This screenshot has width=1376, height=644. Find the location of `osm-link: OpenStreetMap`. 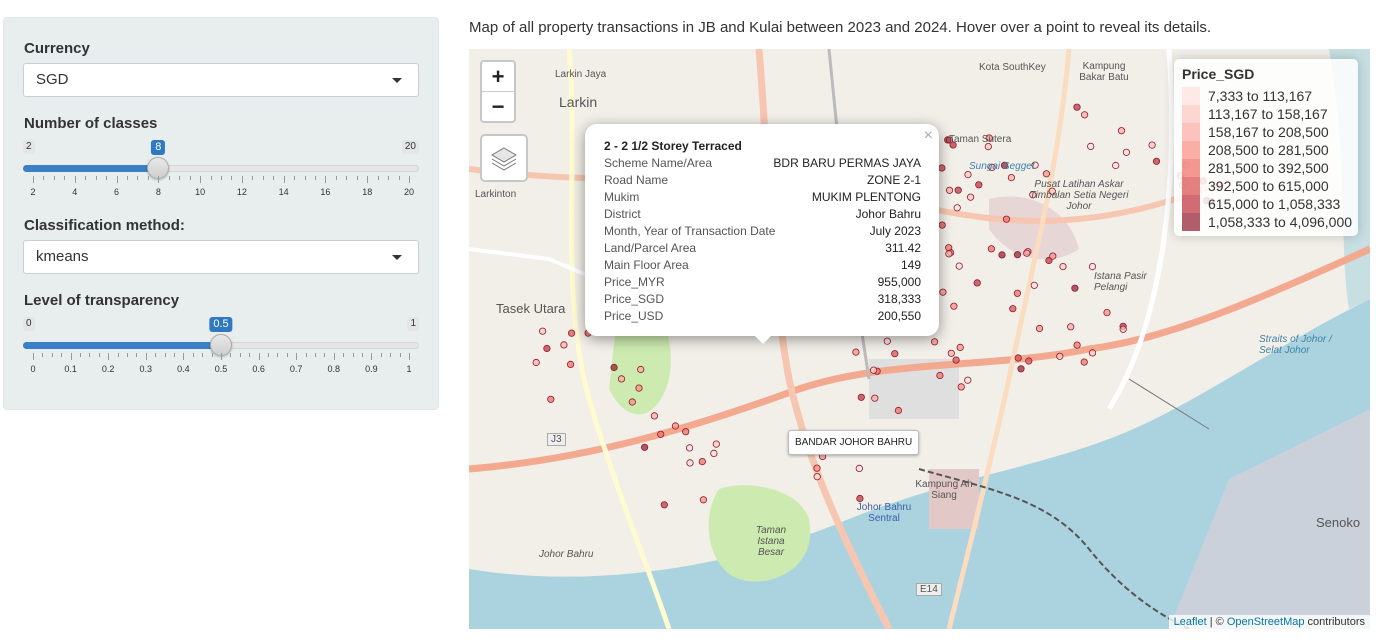

osm-link: OpenStreetMap is located at coordinates (1266, 622).